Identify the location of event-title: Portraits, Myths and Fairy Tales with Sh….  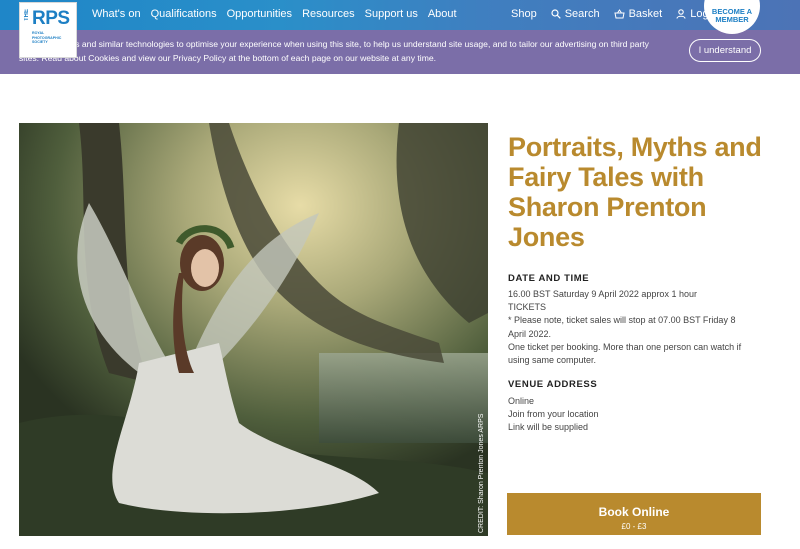
(635, 192).